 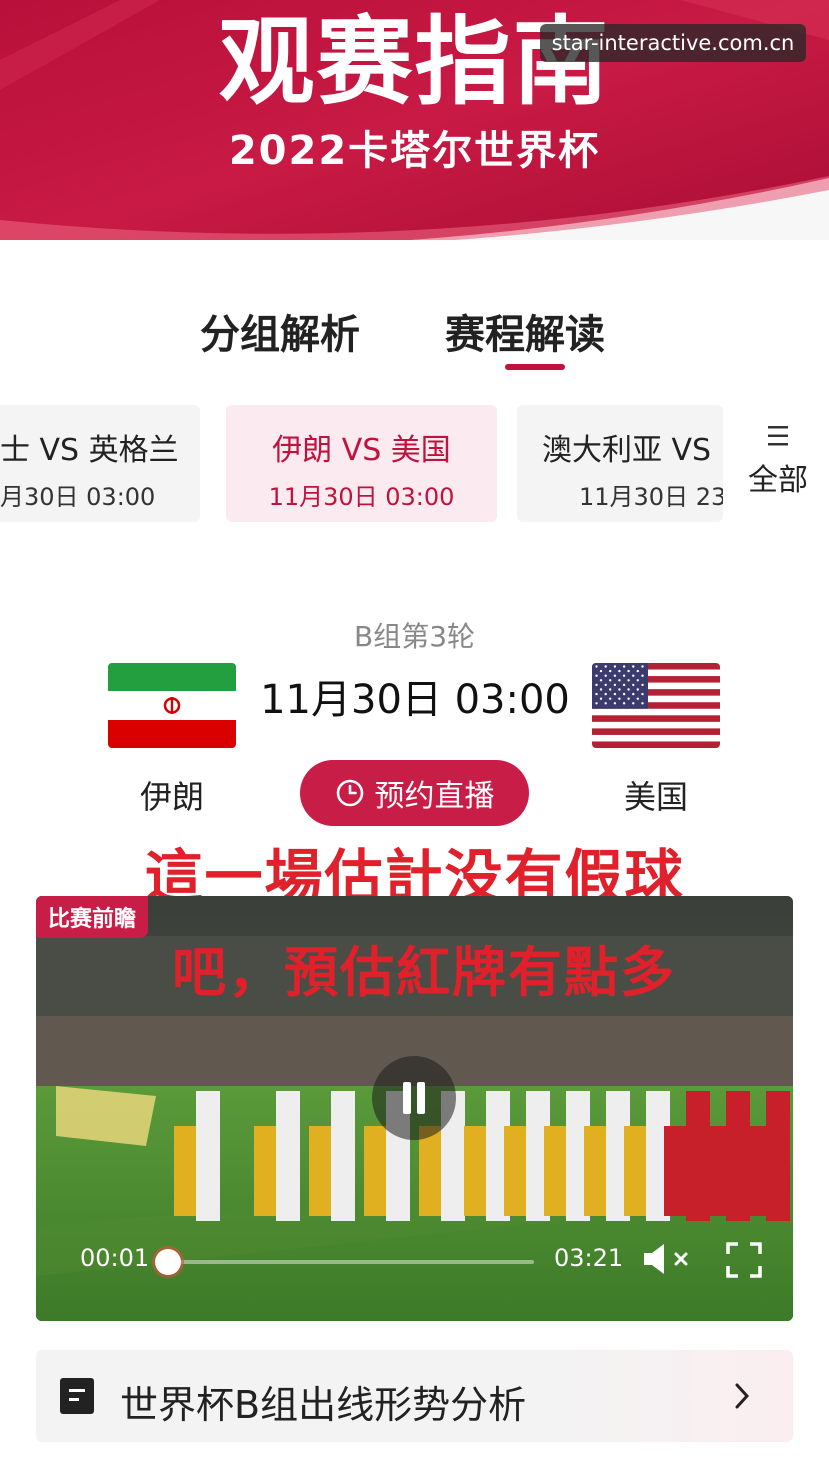 What do you see at coordinates (651, 497) in the screenshot?
I see `match-chip-time: 11月30日 23` at bounding box center [651, 497].